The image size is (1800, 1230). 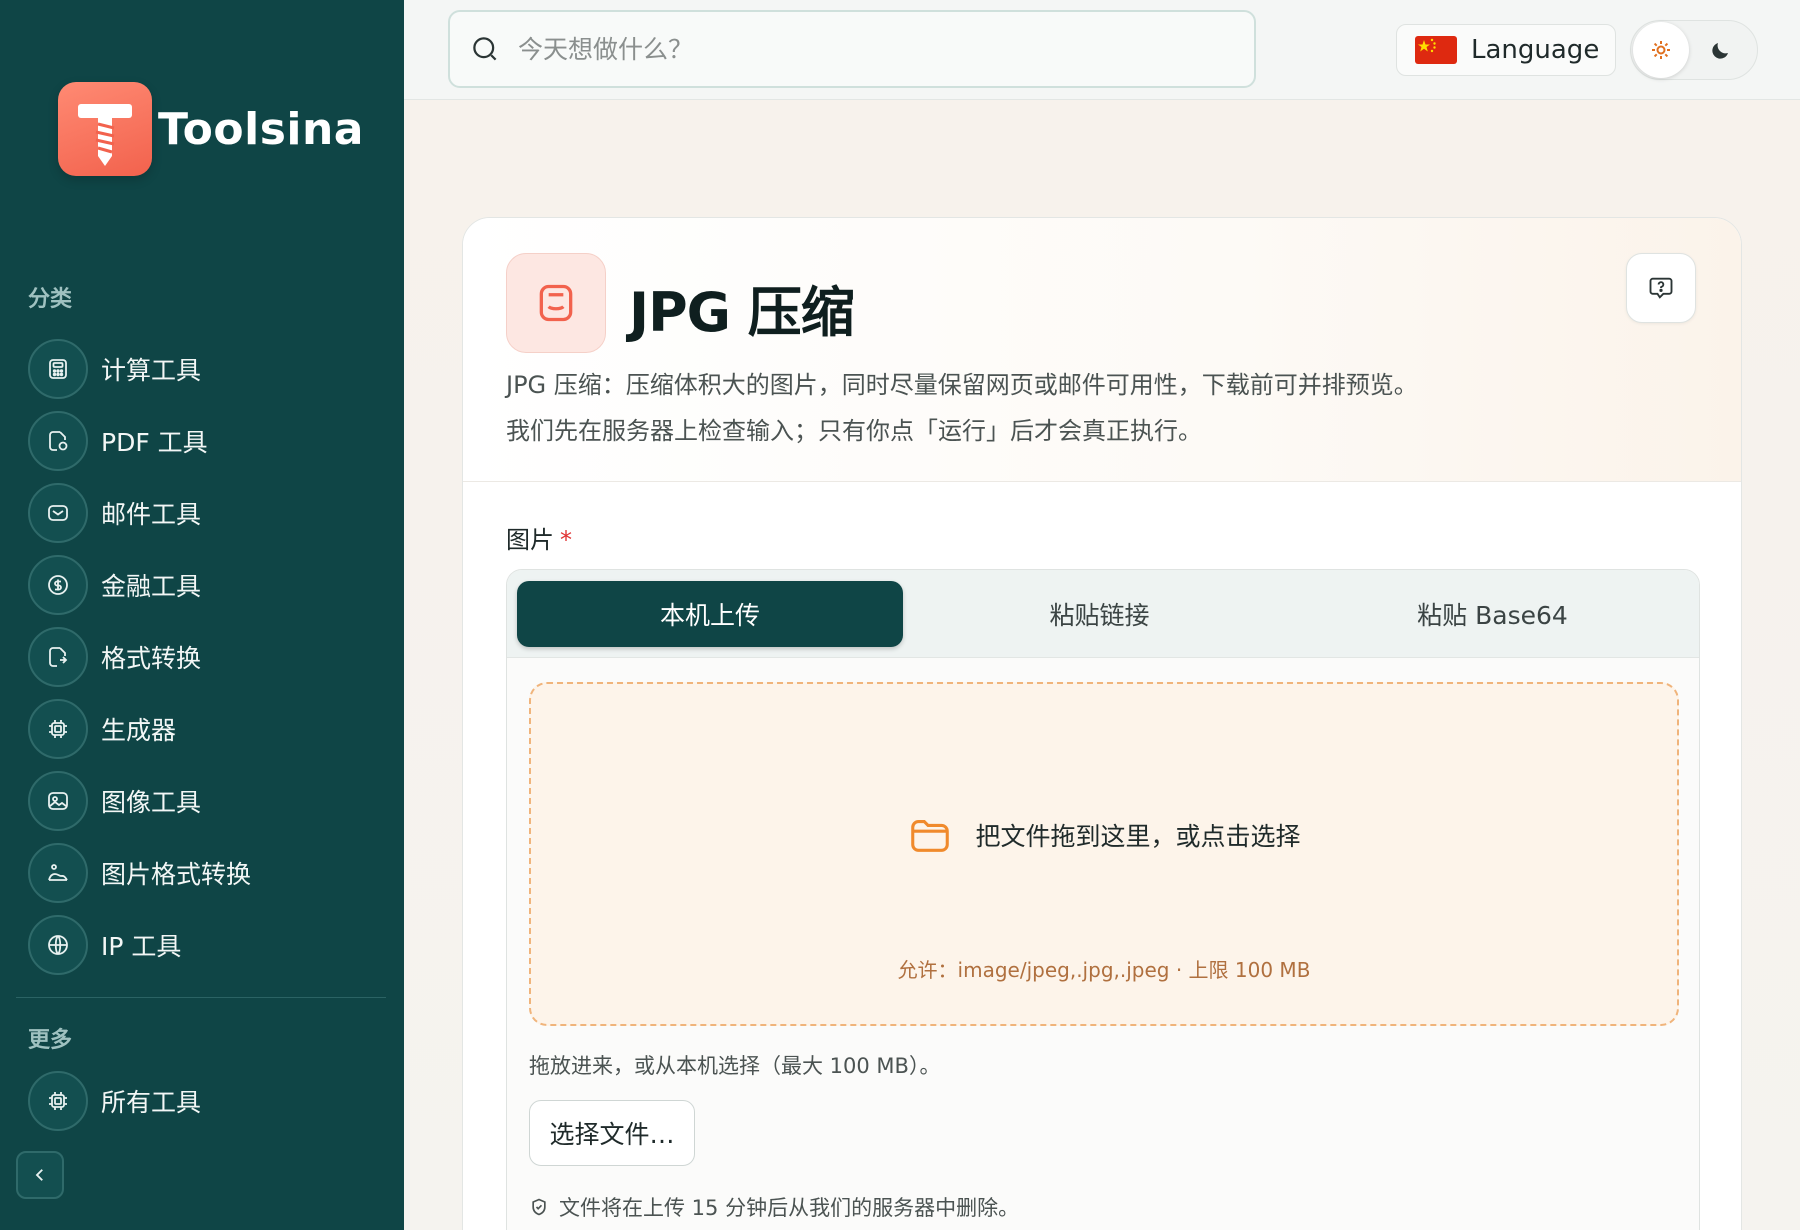 What do you see at coordinates (742, 312) in the screenshot?
I see `page-title: JPG 压缩` at bounding box center [742, 312].